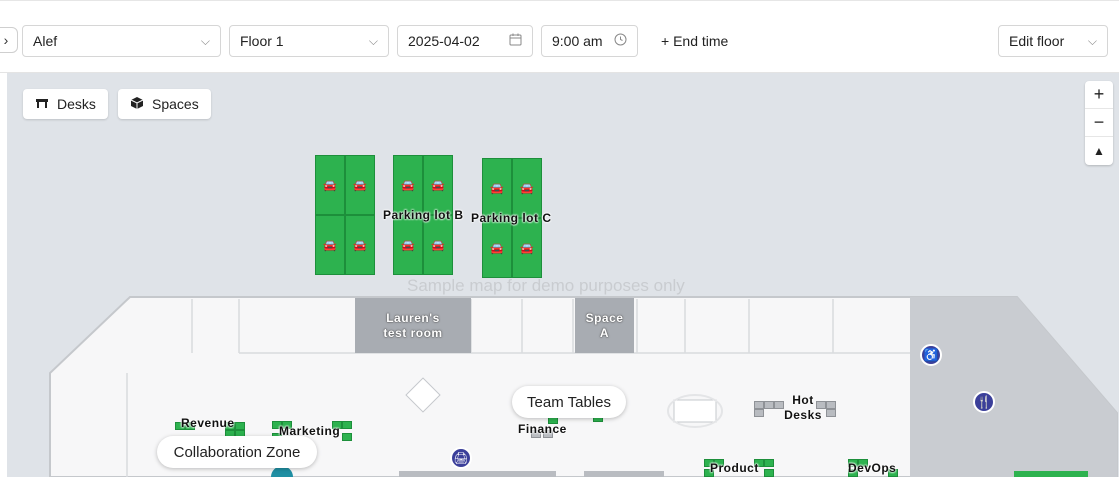 The height and width of the screenshot is (477, 1119). Describe the element at coordinates (413, 325) in the screenshot. I see `room-laurens-test-room: Lauren's test room` at that location.